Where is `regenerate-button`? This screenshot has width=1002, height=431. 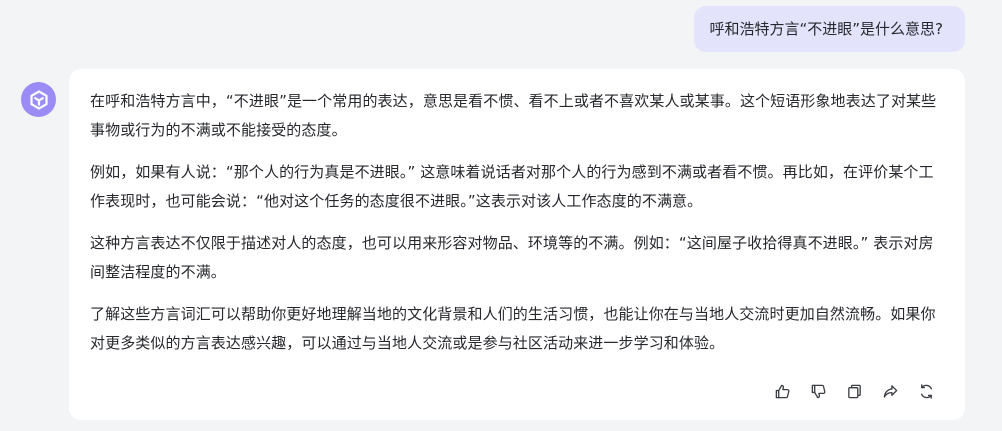
regenerate-button is located at coordinates (926, 391).